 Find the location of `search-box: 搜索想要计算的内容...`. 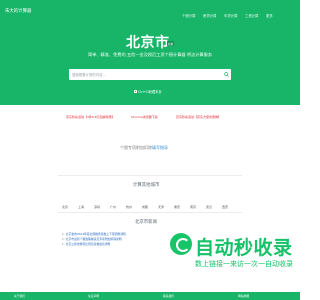

search-box: 搜索想要计算的内容... is located at coordinates (150, 74).